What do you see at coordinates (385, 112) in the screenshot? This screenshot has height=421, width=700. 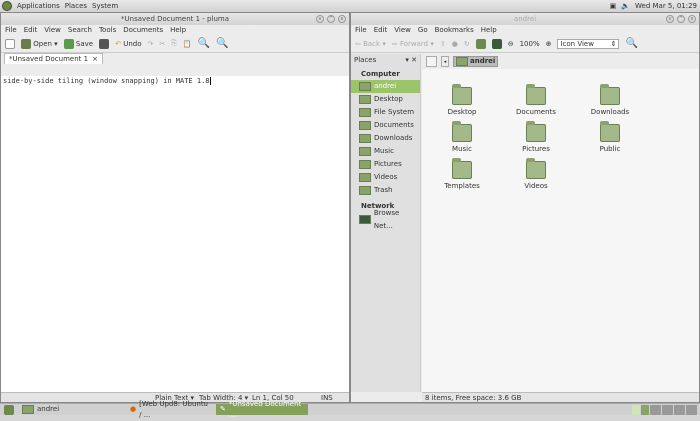 I see `sidebar-item-file-system: File System` at bounding box center [385, 112].